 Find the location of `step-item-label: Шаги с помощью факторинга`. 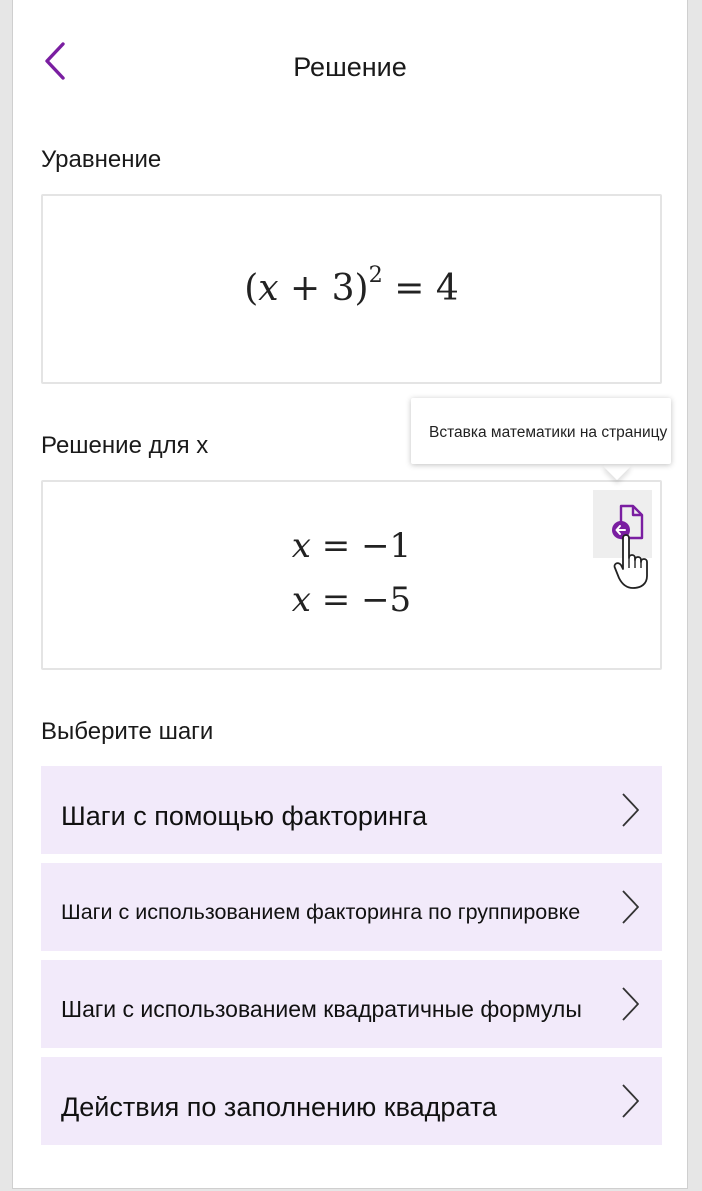

step-item-label: Шаги с помощью факторинга is located at coordinates (244, 816).